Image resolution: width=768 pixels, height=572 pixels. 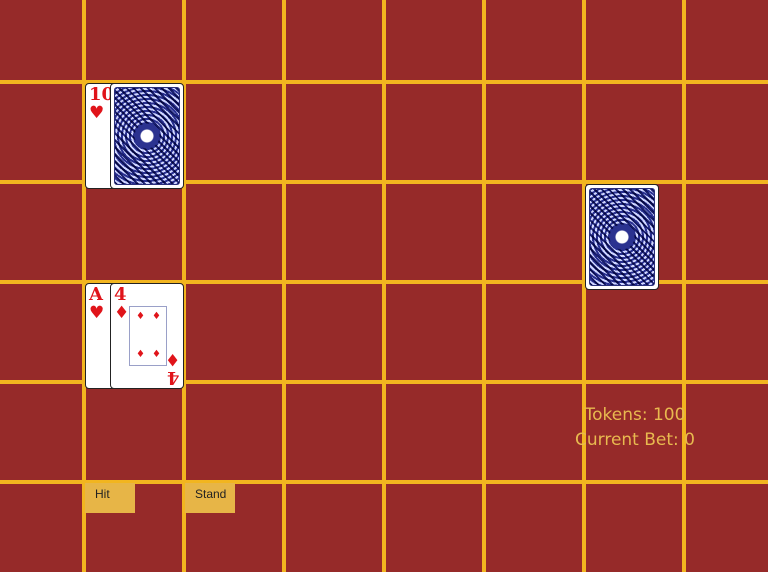 I want to click on deck-card-face-down, so click(x=622, y=237).